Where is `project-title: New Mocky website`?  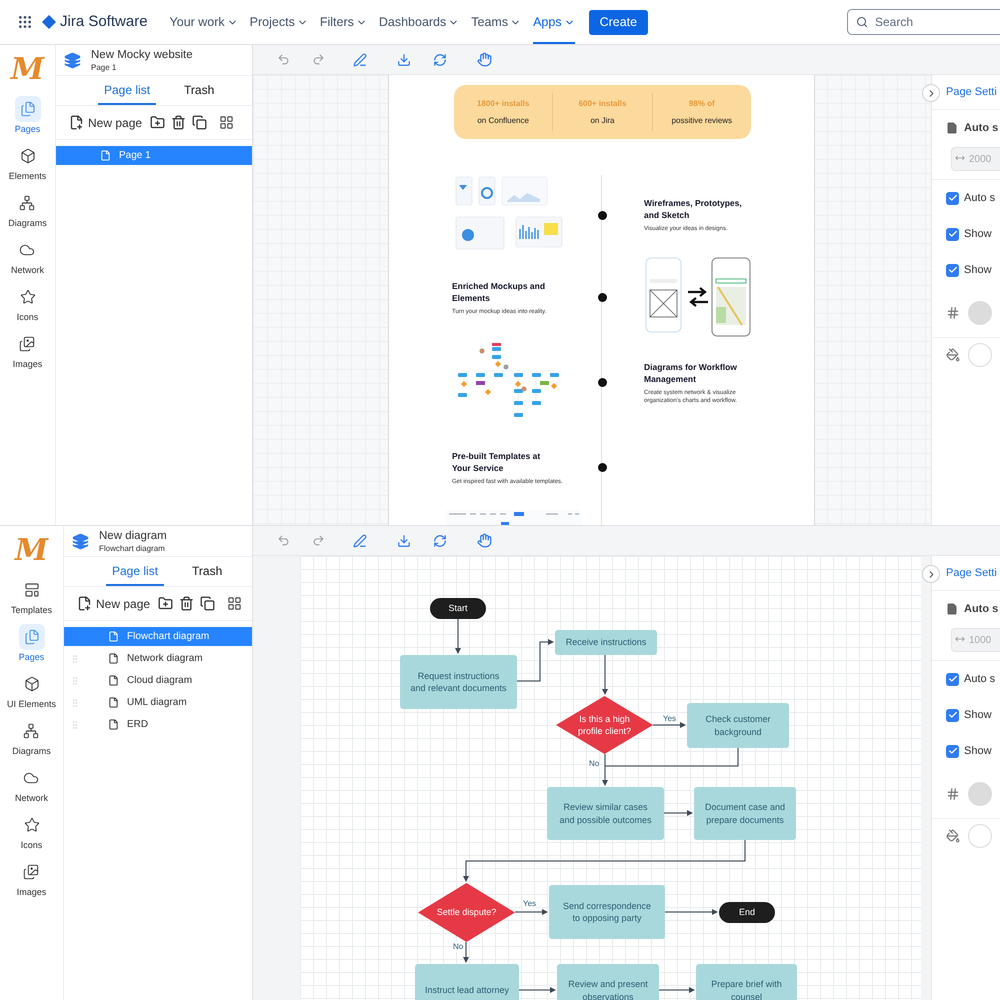
project-title: New Mocky website is located at coordinates (142, 55).